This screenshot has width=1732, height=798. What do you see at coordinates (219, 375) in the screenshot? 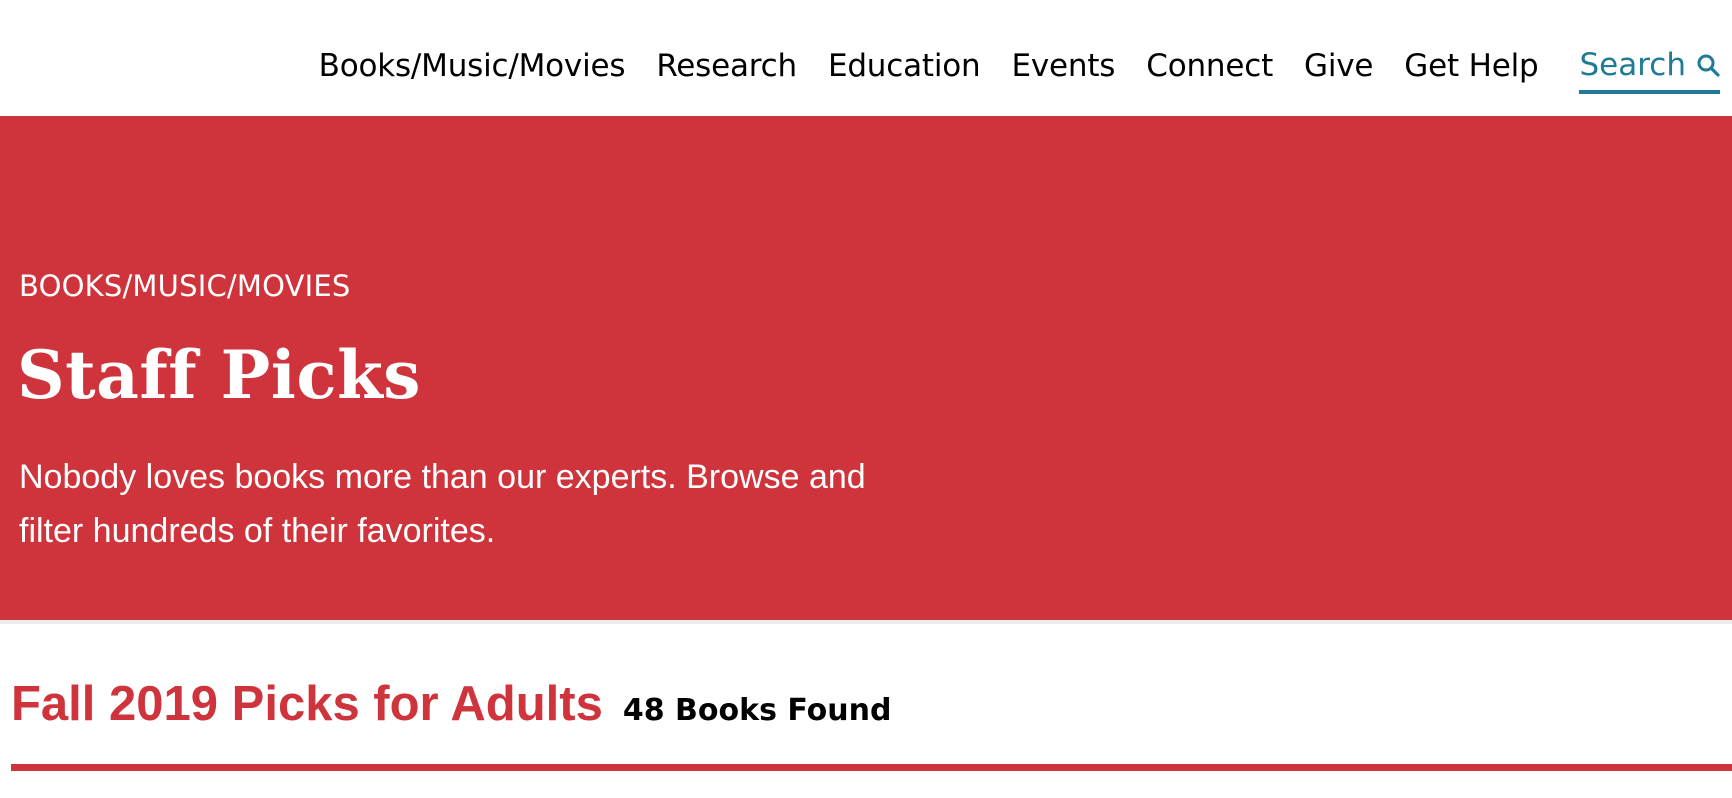
I see `page-title: Staff Picks` at bounding box center [219, 375].